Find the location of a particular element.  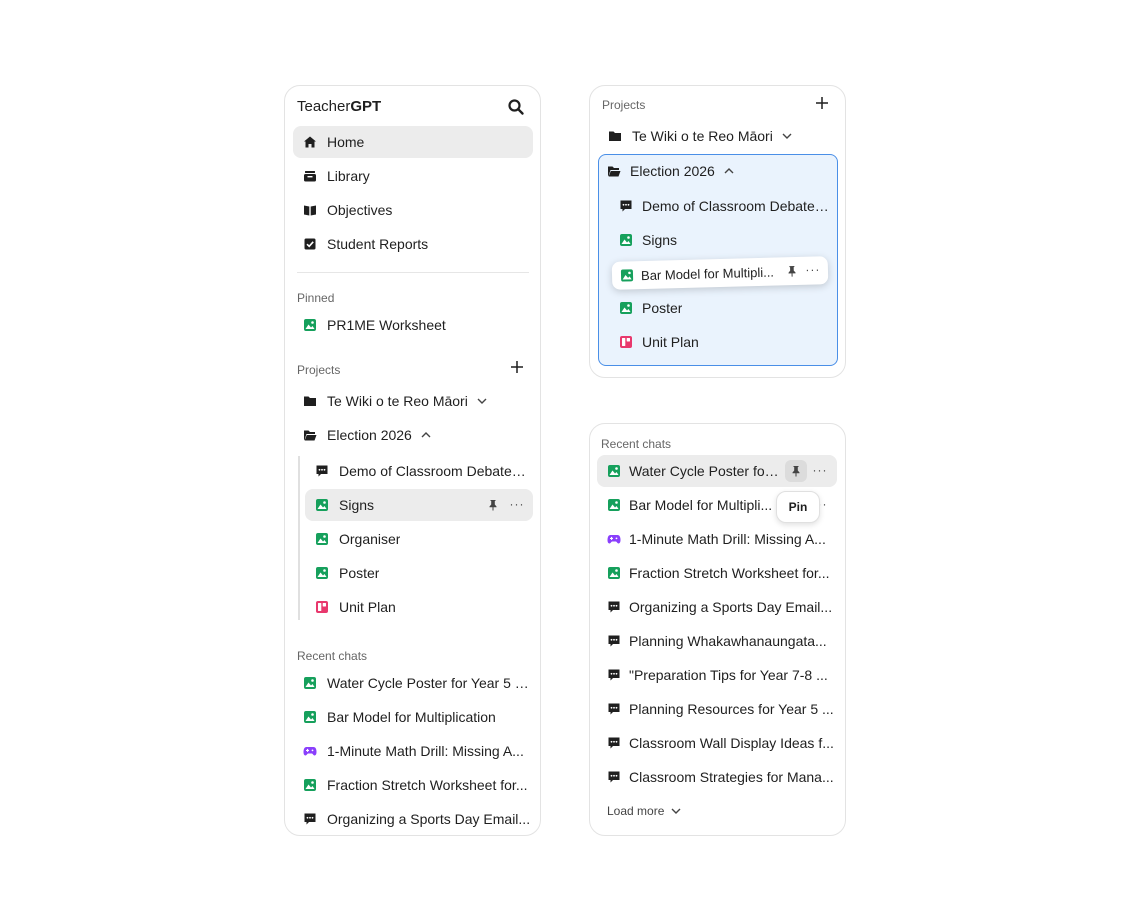

nav-student-reports: Student Reports is located at coordinates (413, 244).